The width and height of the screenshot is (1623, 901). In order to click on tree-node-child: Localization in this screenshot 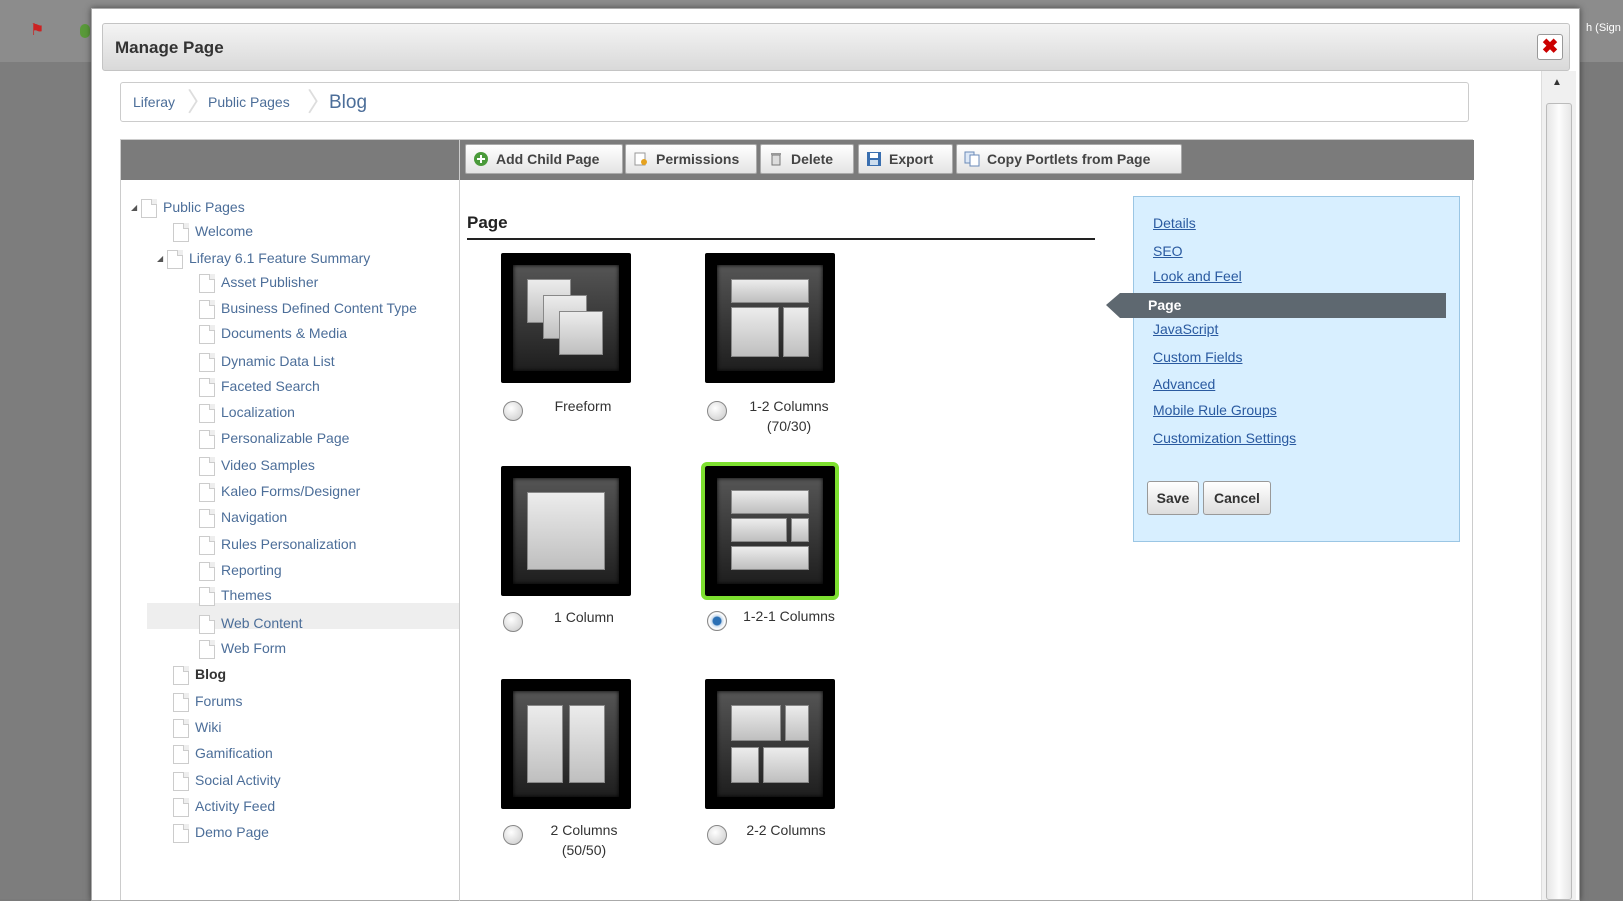, I will do `click(247, 412)`.